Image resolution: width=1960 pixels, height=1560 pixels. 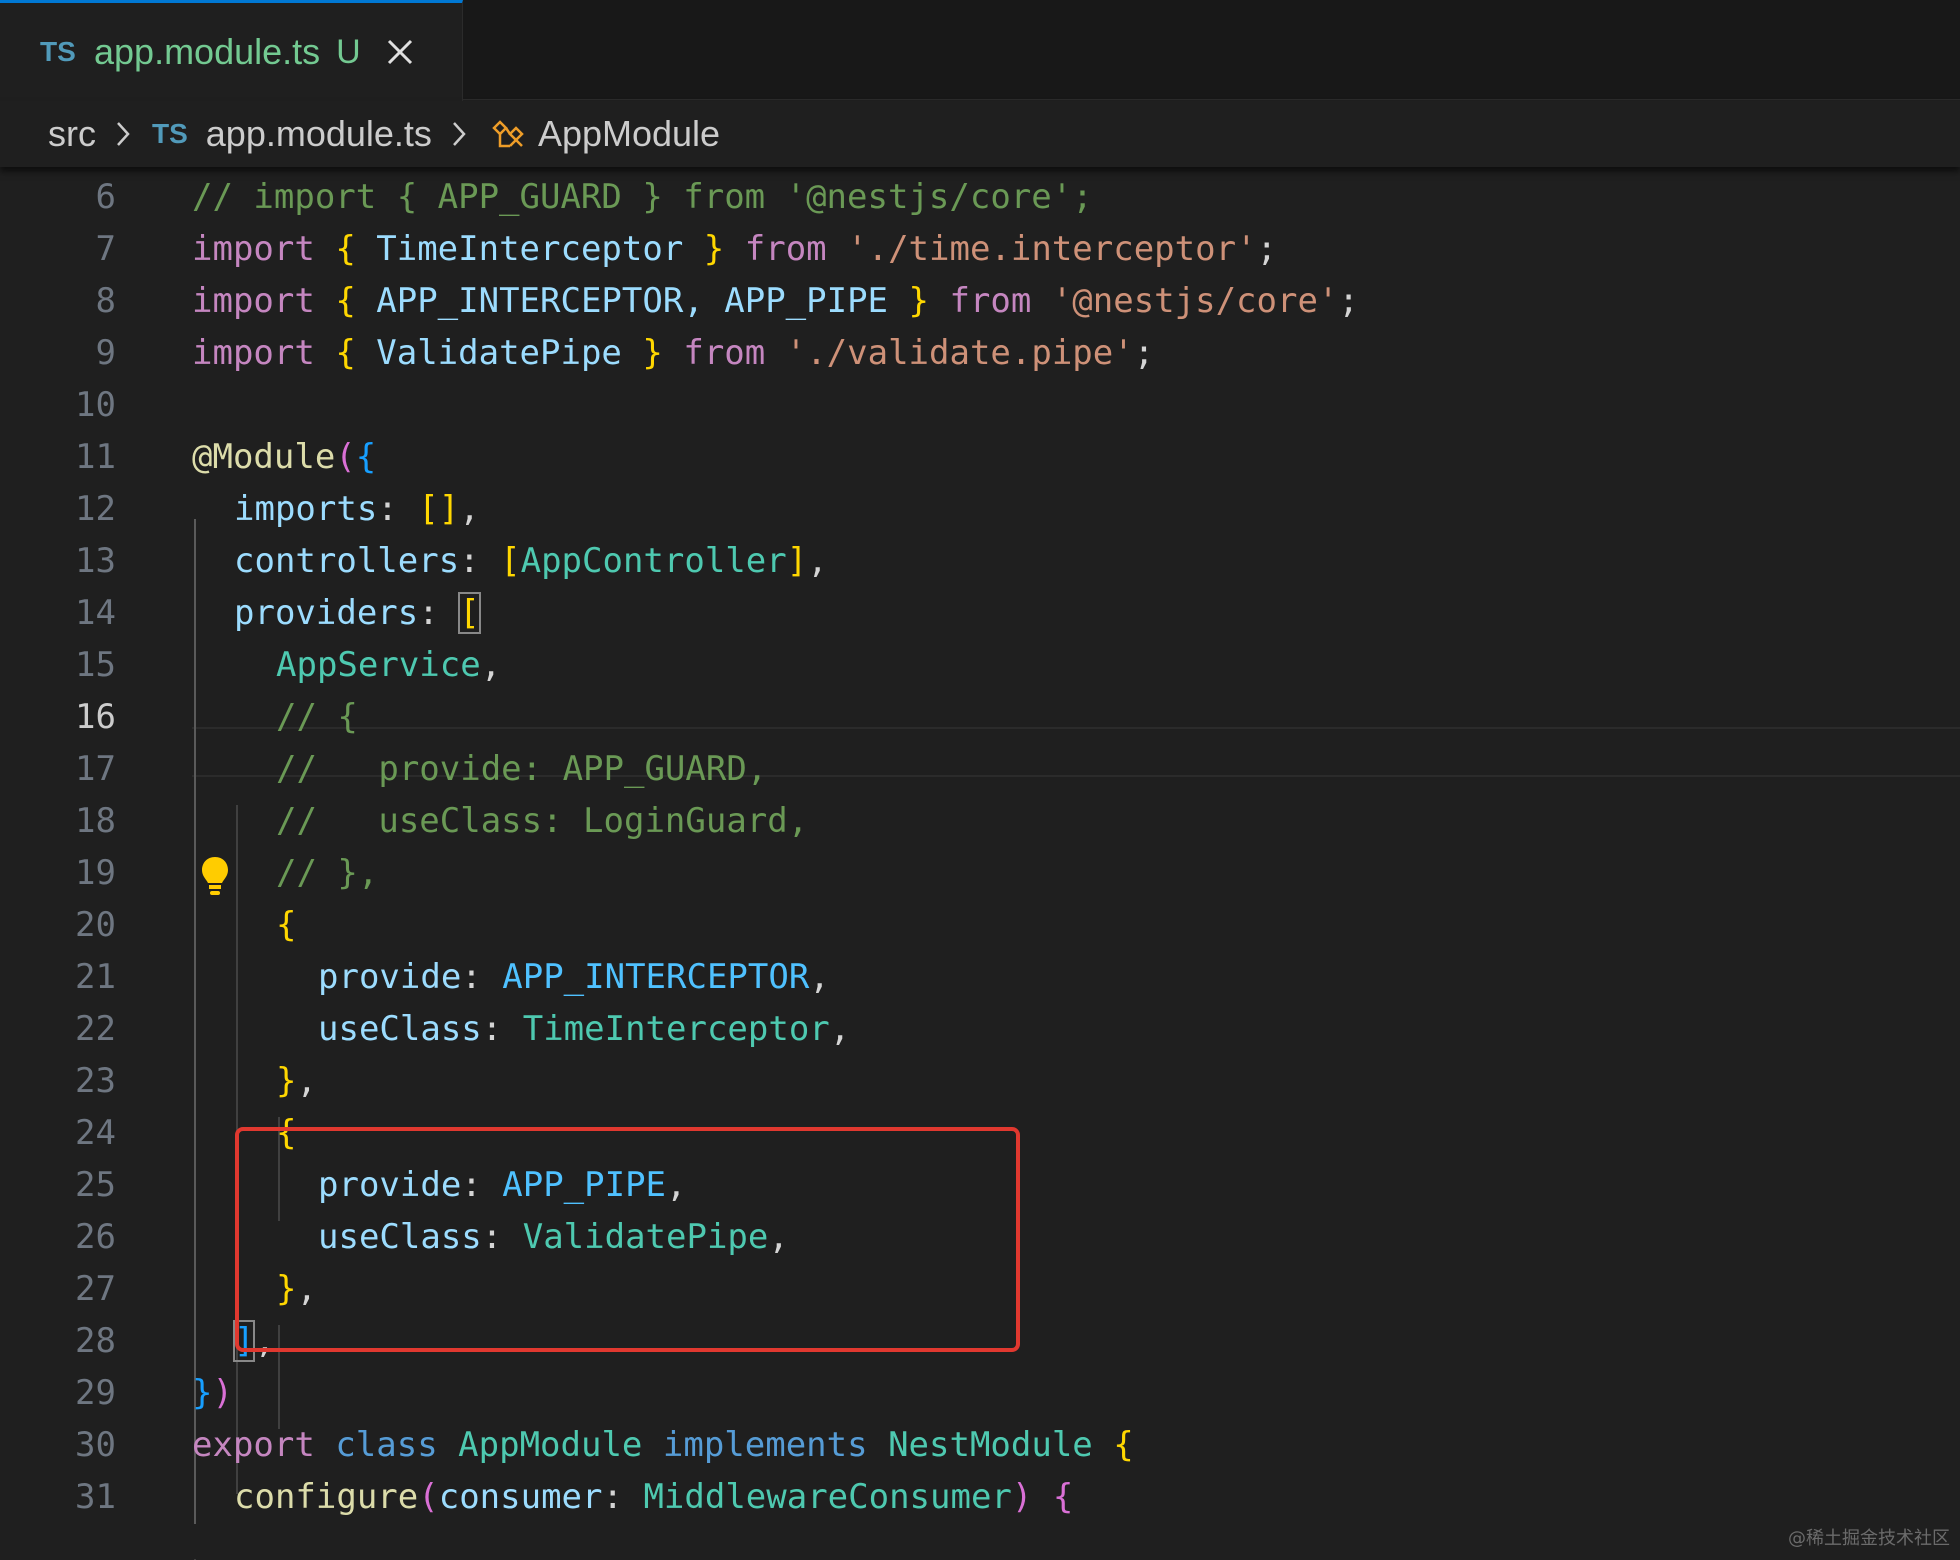 What do you see at coordinates (1869, 1538) in the screenshot?
I see `watermark: @稀土掘金技术社区` at bounding box center [1869, 1538].